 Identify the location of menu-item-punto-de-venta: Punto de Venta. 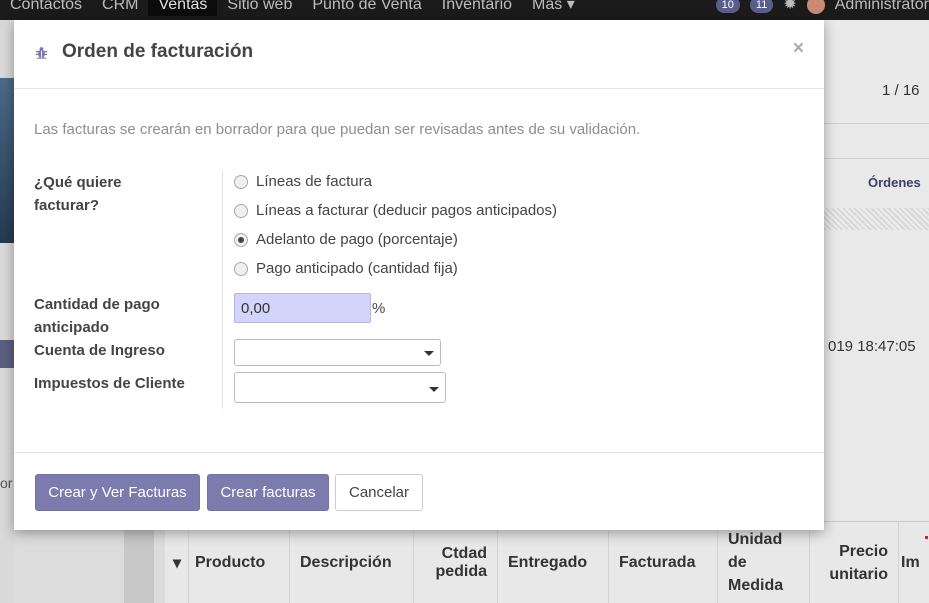
(366, 8).